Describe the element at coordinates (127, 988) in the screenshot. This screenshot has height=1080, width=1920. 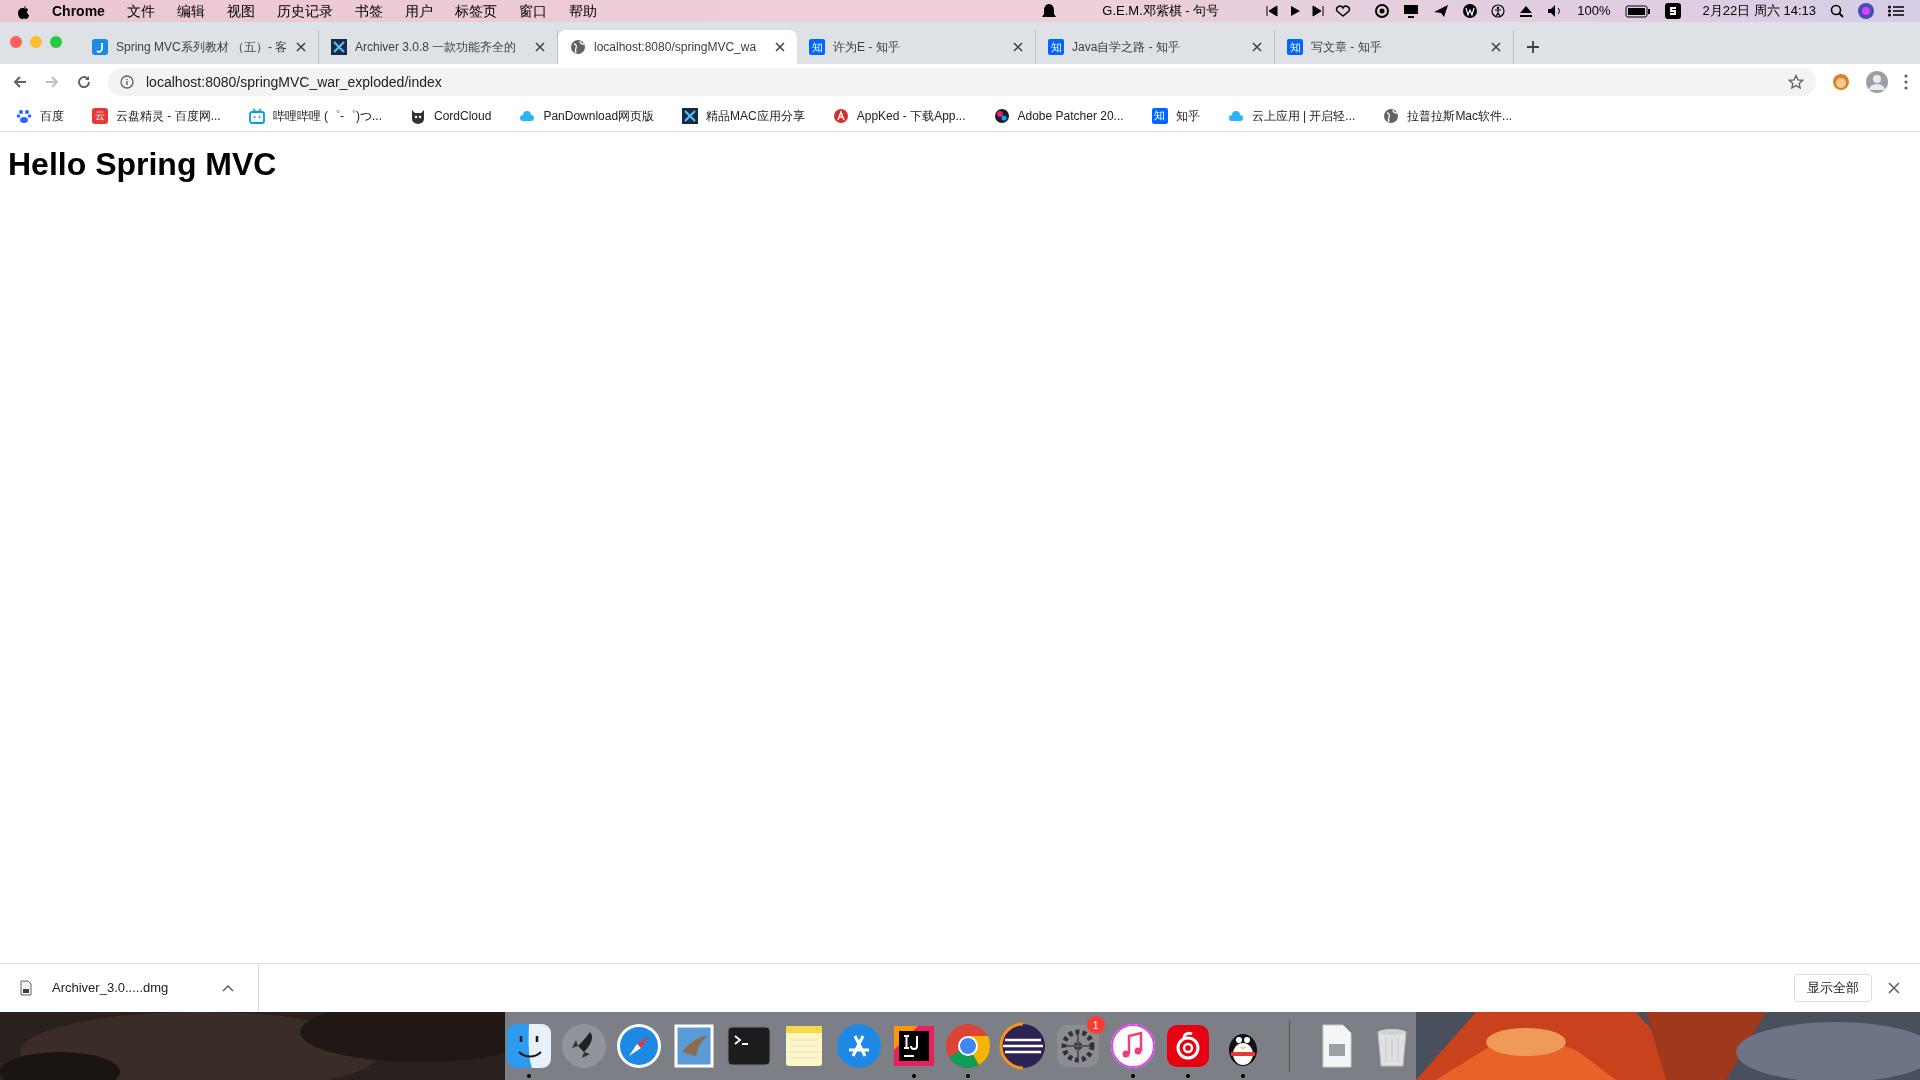
I see `download-filename: Archiver_3.0.....dmg` at that location.